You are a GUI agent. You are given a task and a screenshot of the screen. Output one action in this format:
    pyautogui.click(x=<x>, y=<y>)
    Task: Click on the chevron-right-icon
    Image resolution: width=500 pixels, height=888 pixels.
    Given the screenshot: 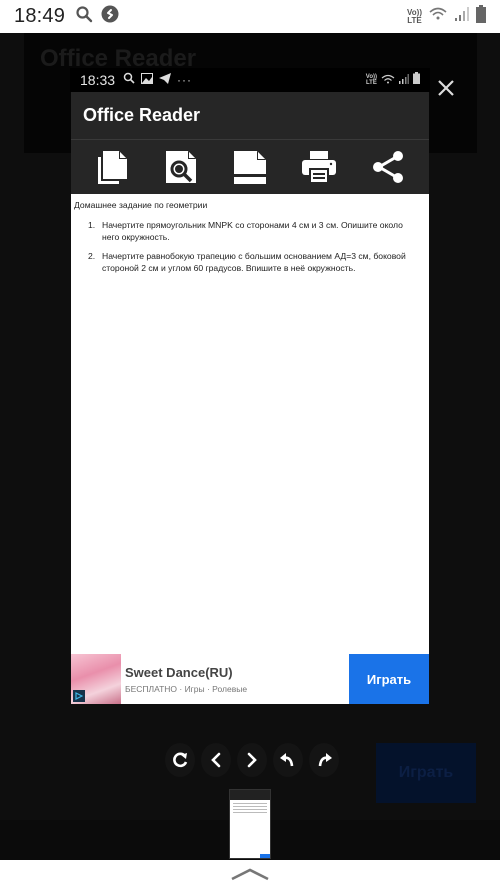 What is the action you would take?
    pyautogui.click(x=252, y=760)
    